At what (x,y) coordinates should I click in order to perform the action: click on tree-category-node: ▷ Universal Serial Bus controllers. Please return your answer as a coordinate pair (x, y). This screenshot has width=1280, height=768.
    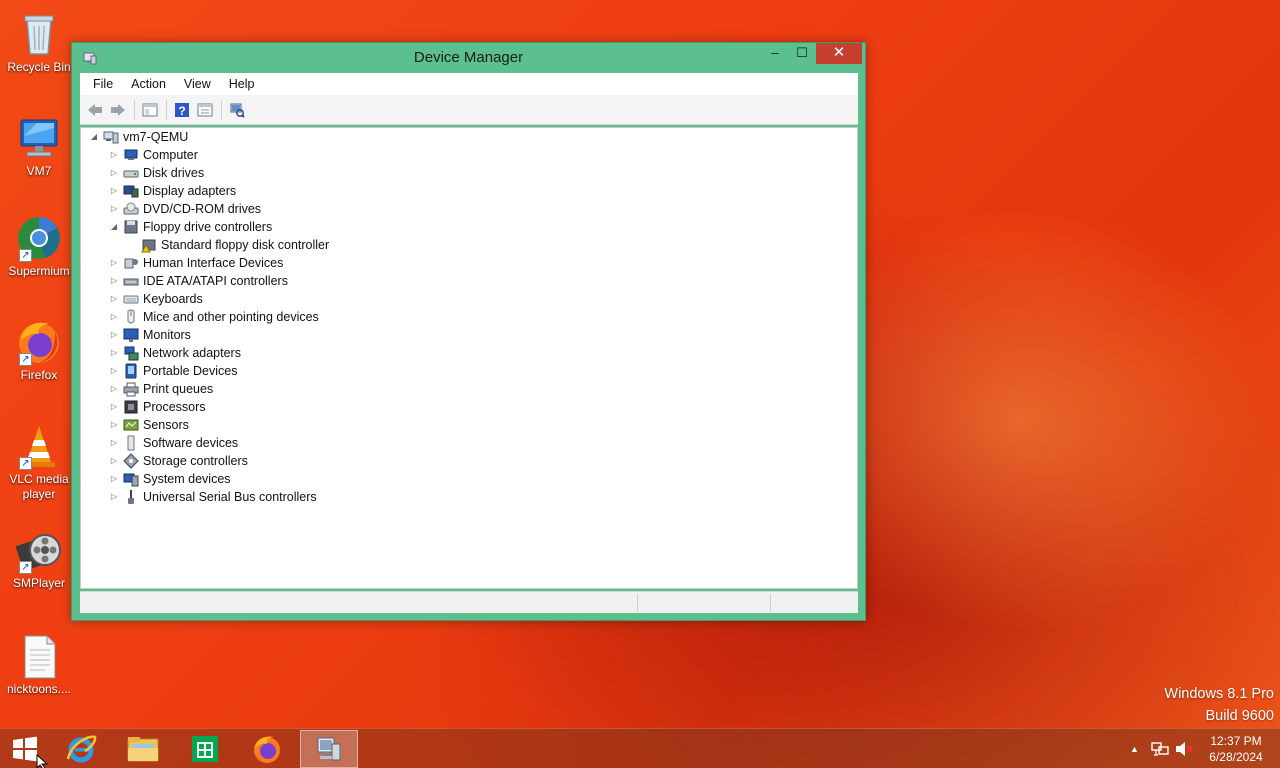
    Looking at the image, I should click on (212, 497).